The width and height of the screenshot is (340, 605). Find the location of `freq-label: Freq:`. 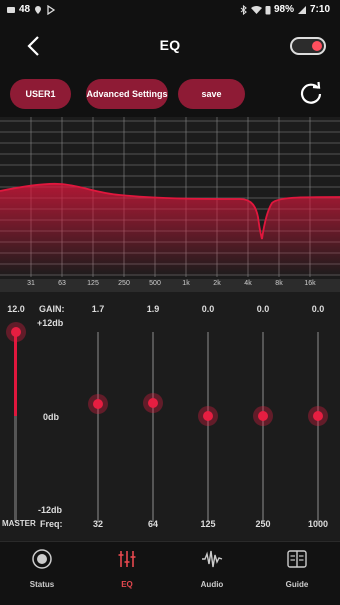

freq-label: Freq: is located at coordinates (51, 524).